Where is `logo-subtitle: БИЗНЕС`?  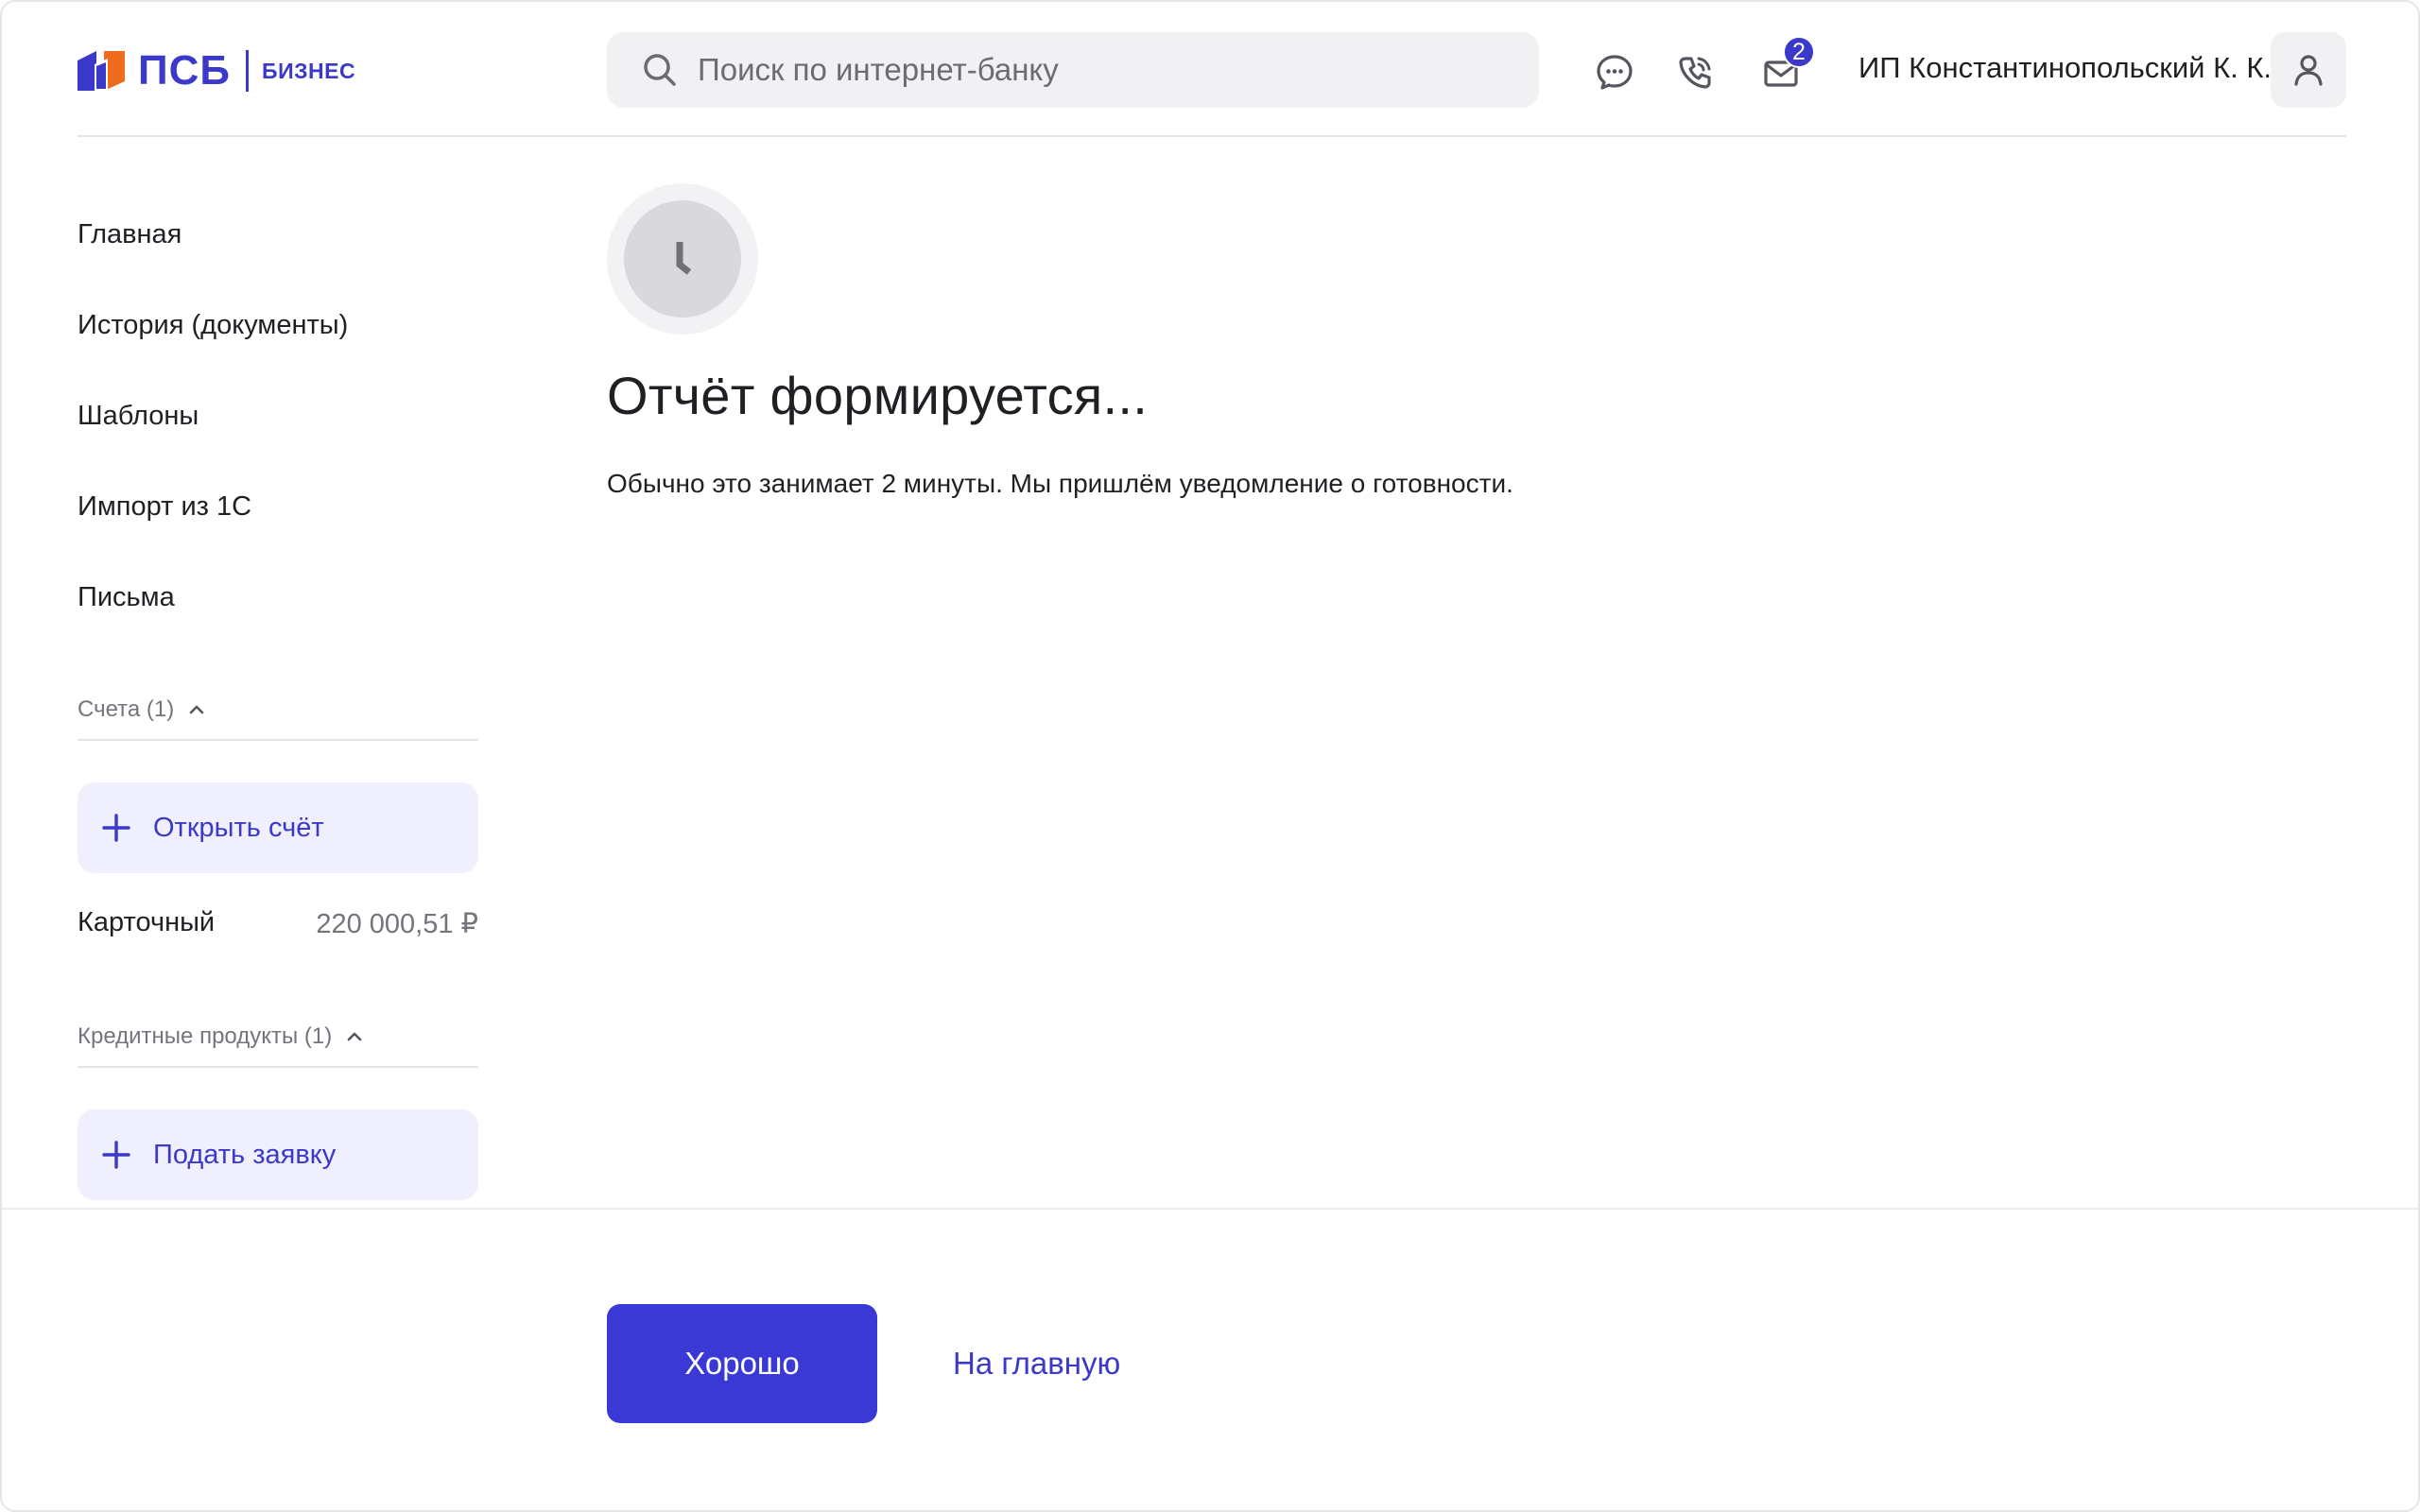 logo-subtitle: БИЗНЕС is located at coordinates (309, 70).